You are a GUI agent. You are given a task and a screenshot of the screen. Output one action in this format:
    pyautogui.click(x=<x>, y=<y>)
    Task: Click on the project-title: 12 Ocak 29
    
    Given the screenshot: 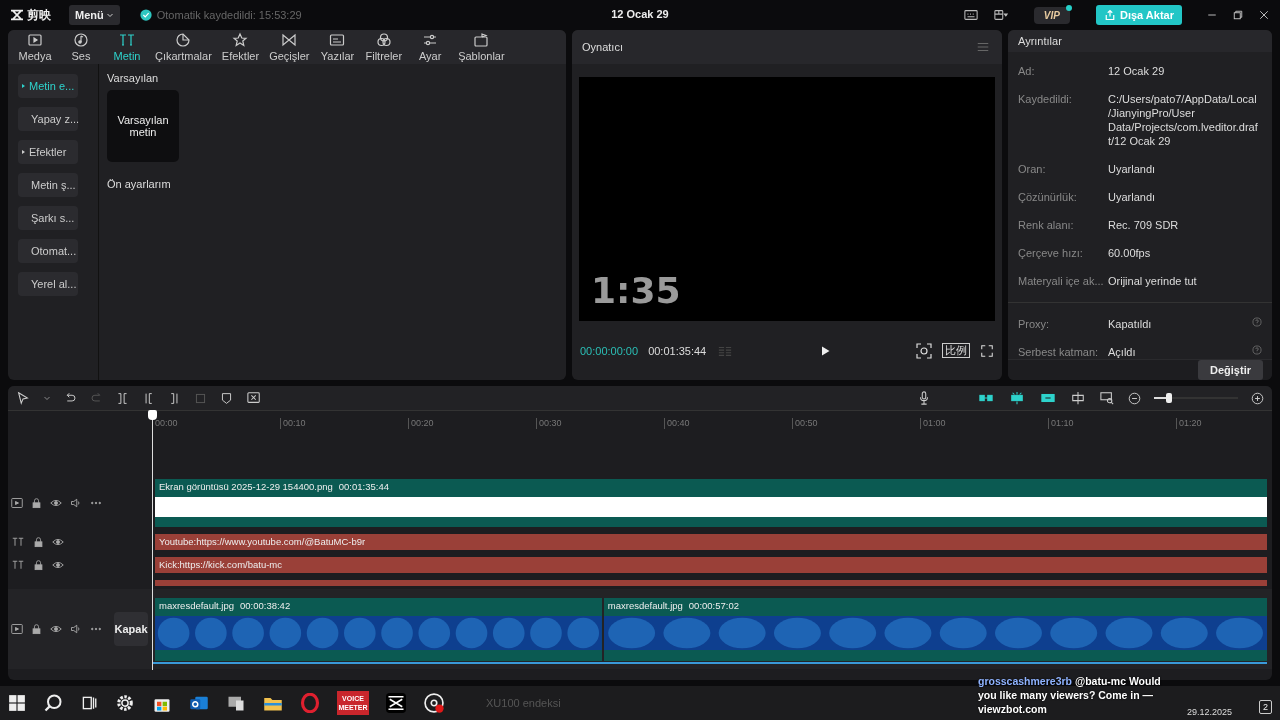 What is the action you would take?
    pyautogui.click(x=640, y=14)
    